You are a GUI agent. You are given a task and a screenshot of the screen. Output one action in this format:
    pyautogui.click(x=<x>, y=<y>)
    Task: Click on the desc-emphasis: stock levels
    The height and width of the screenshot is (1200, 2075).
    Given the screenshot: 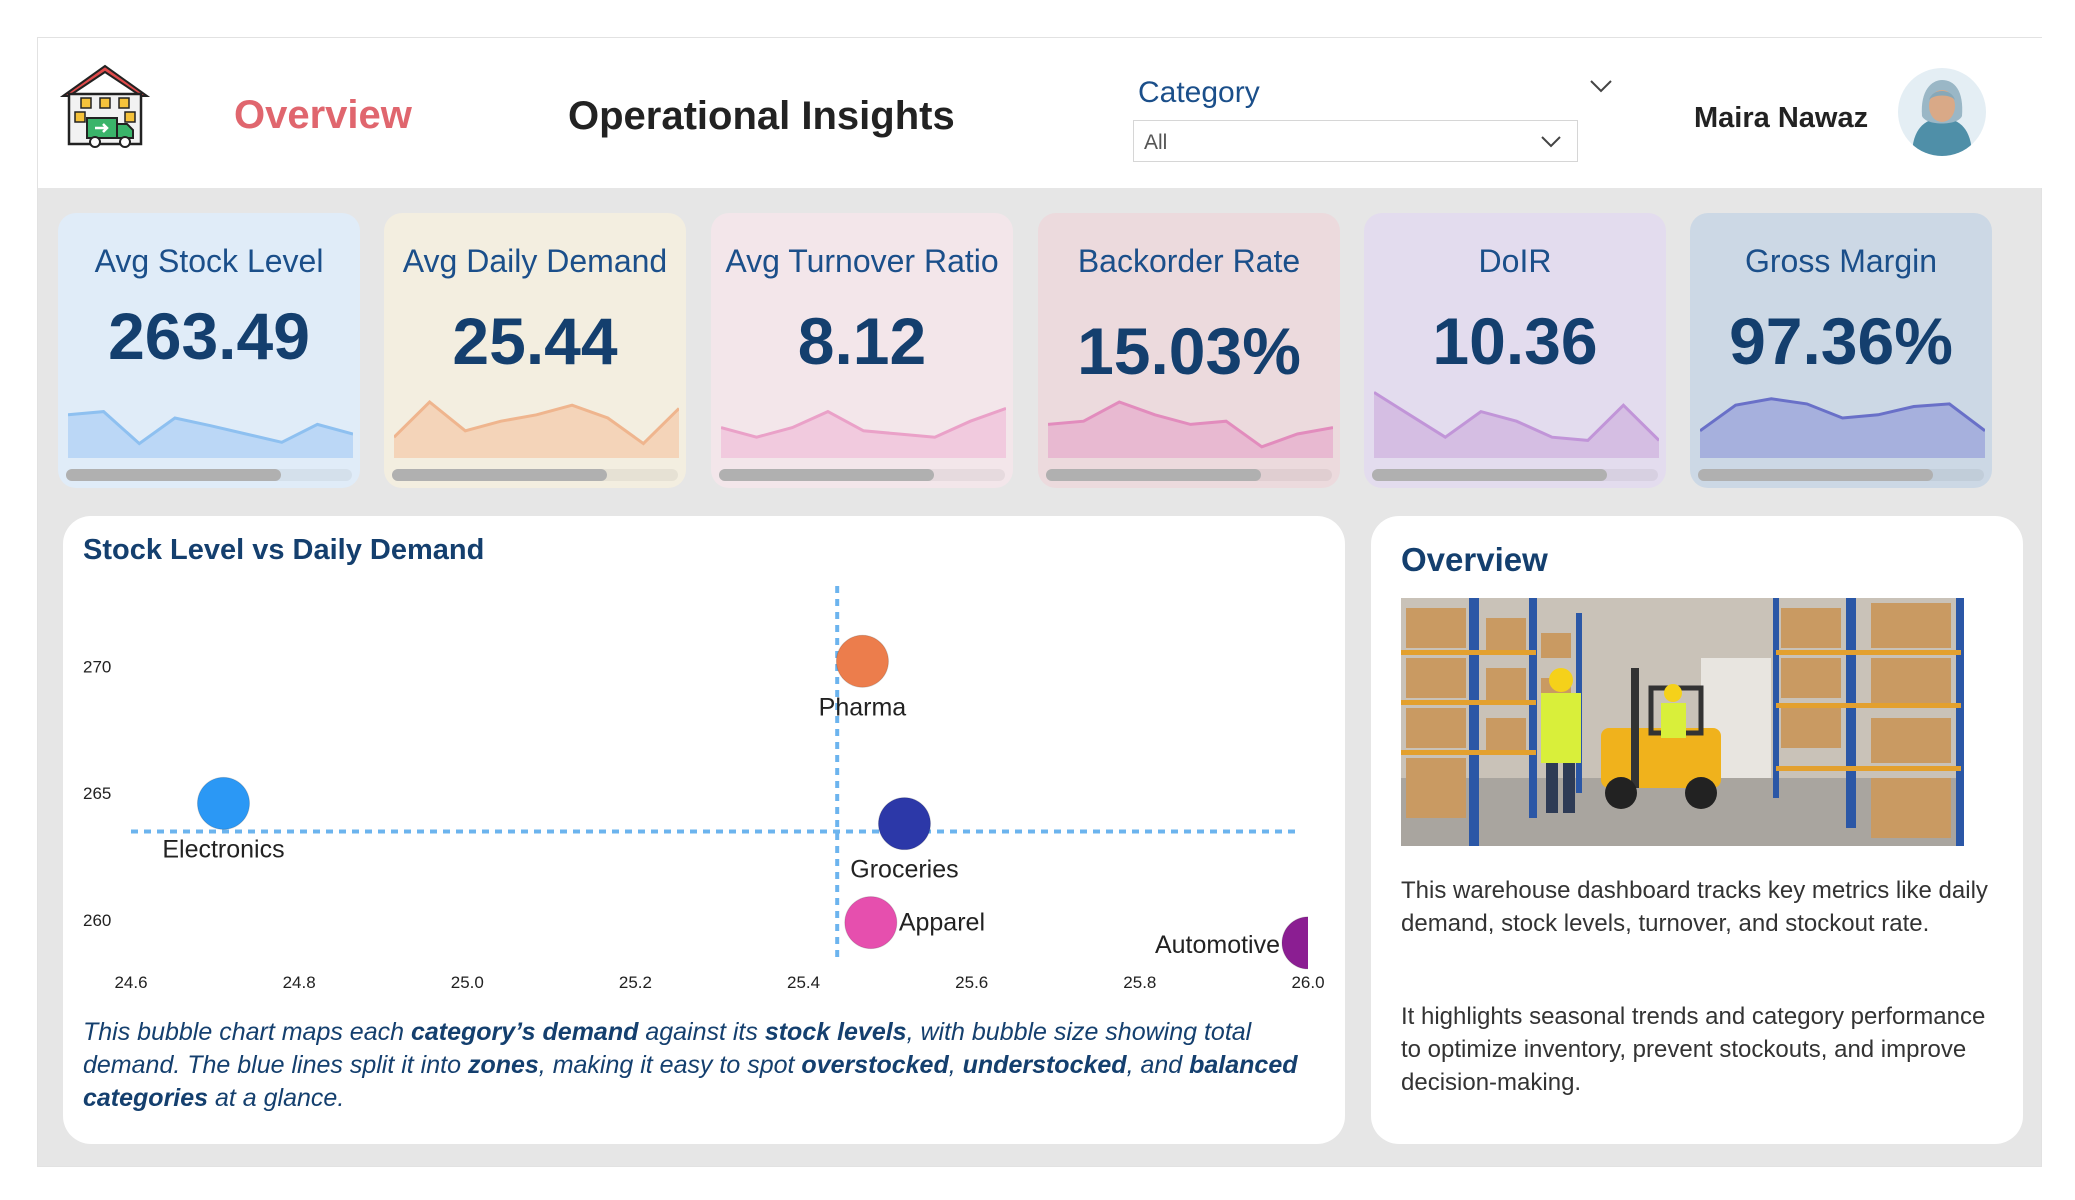 What is the action you would take?
    pyautogui.click(x=835, y=1032)
    